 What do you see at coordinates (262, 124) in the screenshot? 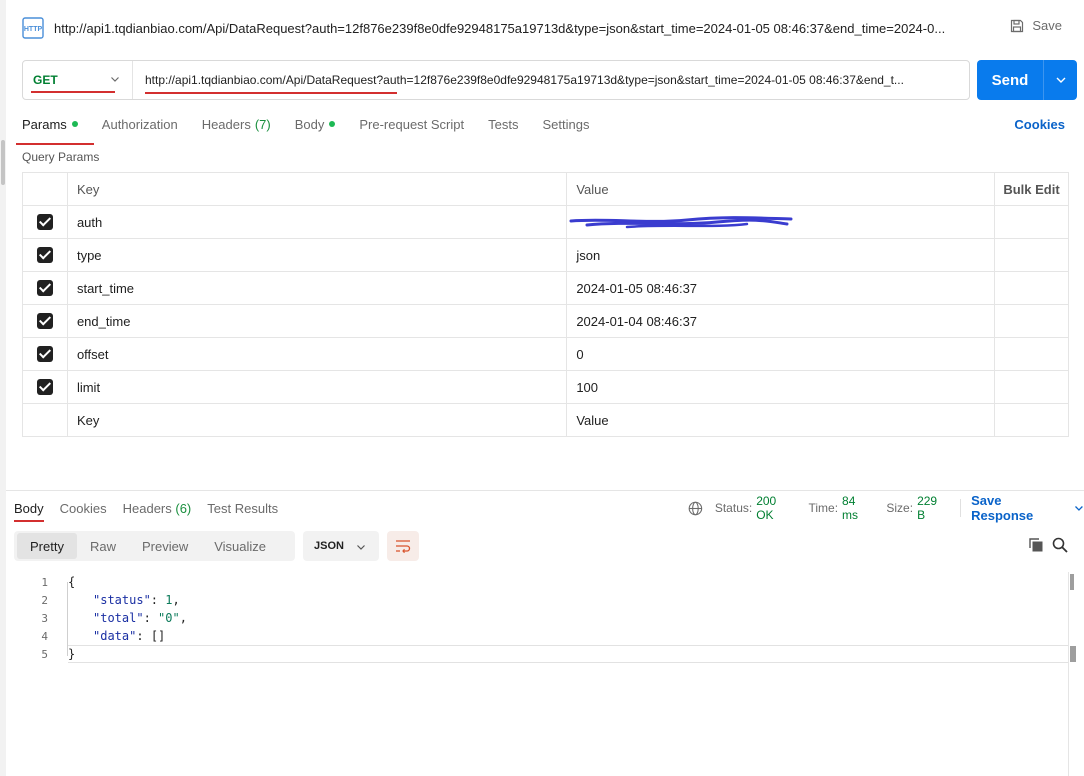
I see `headers-count: (7)` at bounding box center [262, 124].